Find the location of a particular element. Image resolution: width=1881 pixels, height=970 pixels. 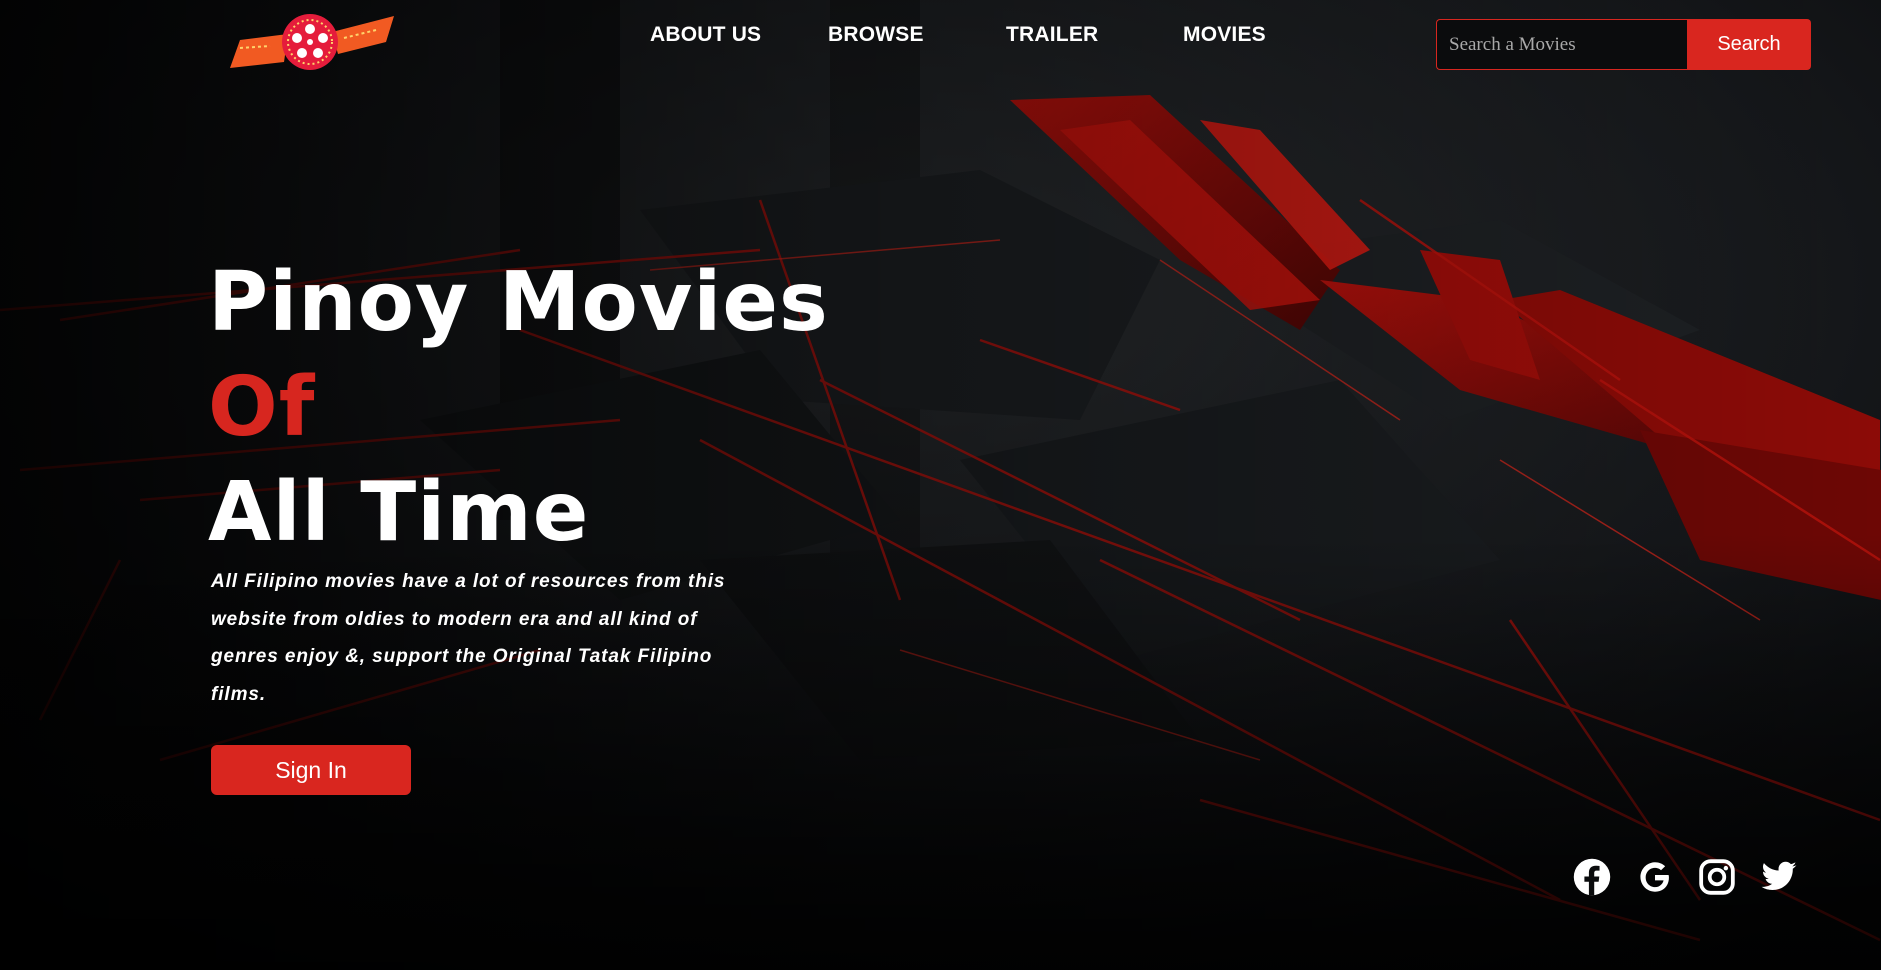

nav-browse: BROWSE is located at coordinates (876, 35).